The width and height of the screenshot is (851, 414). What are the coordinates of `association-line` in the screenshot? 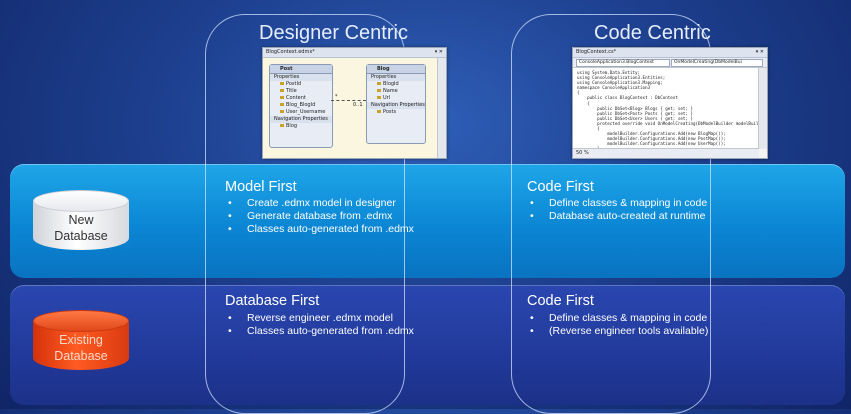 It's located at (348, 100).